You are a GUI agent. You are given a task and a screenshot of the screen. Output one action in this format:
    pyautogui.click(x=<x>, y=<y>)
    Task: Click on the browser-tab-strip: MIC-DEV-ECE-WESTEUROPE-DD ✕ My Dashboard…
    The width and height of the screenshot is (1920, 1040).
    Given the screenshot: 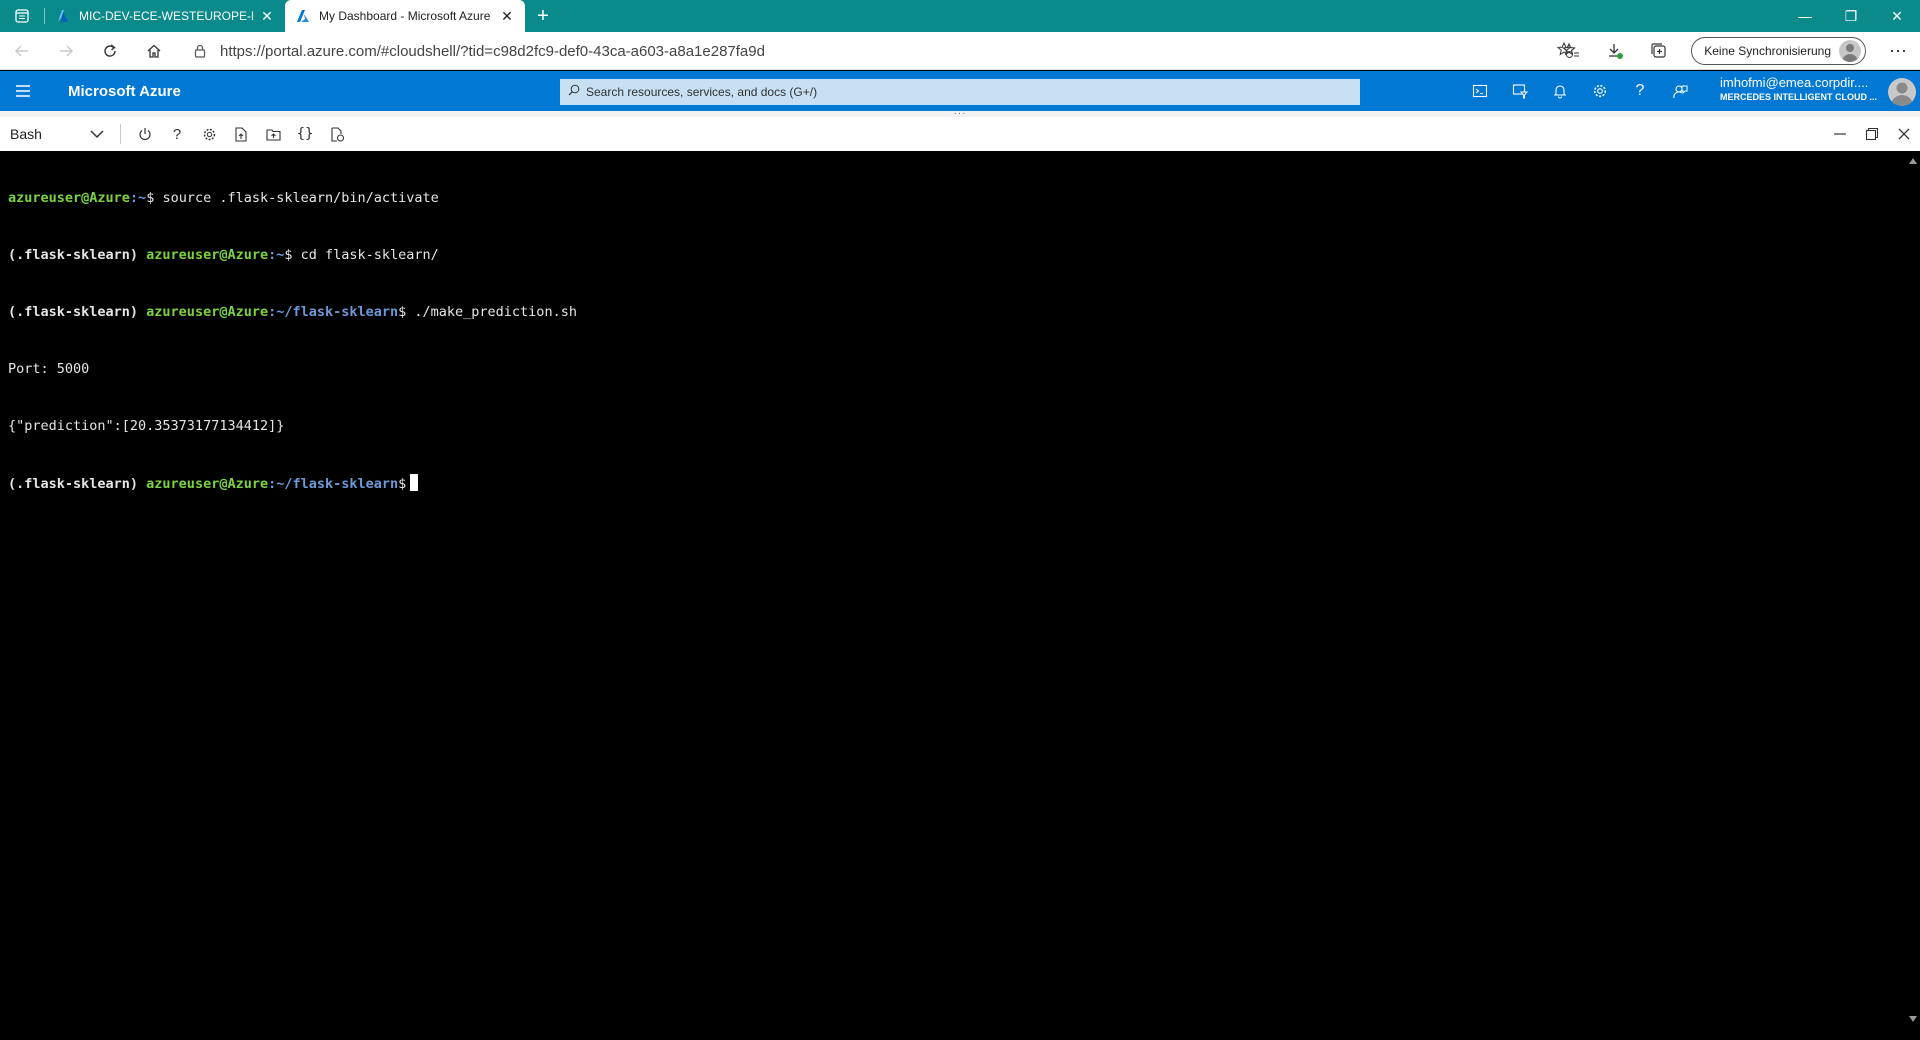 What is the action you would take?
    pyautogui.click(x=960, y=16)
    